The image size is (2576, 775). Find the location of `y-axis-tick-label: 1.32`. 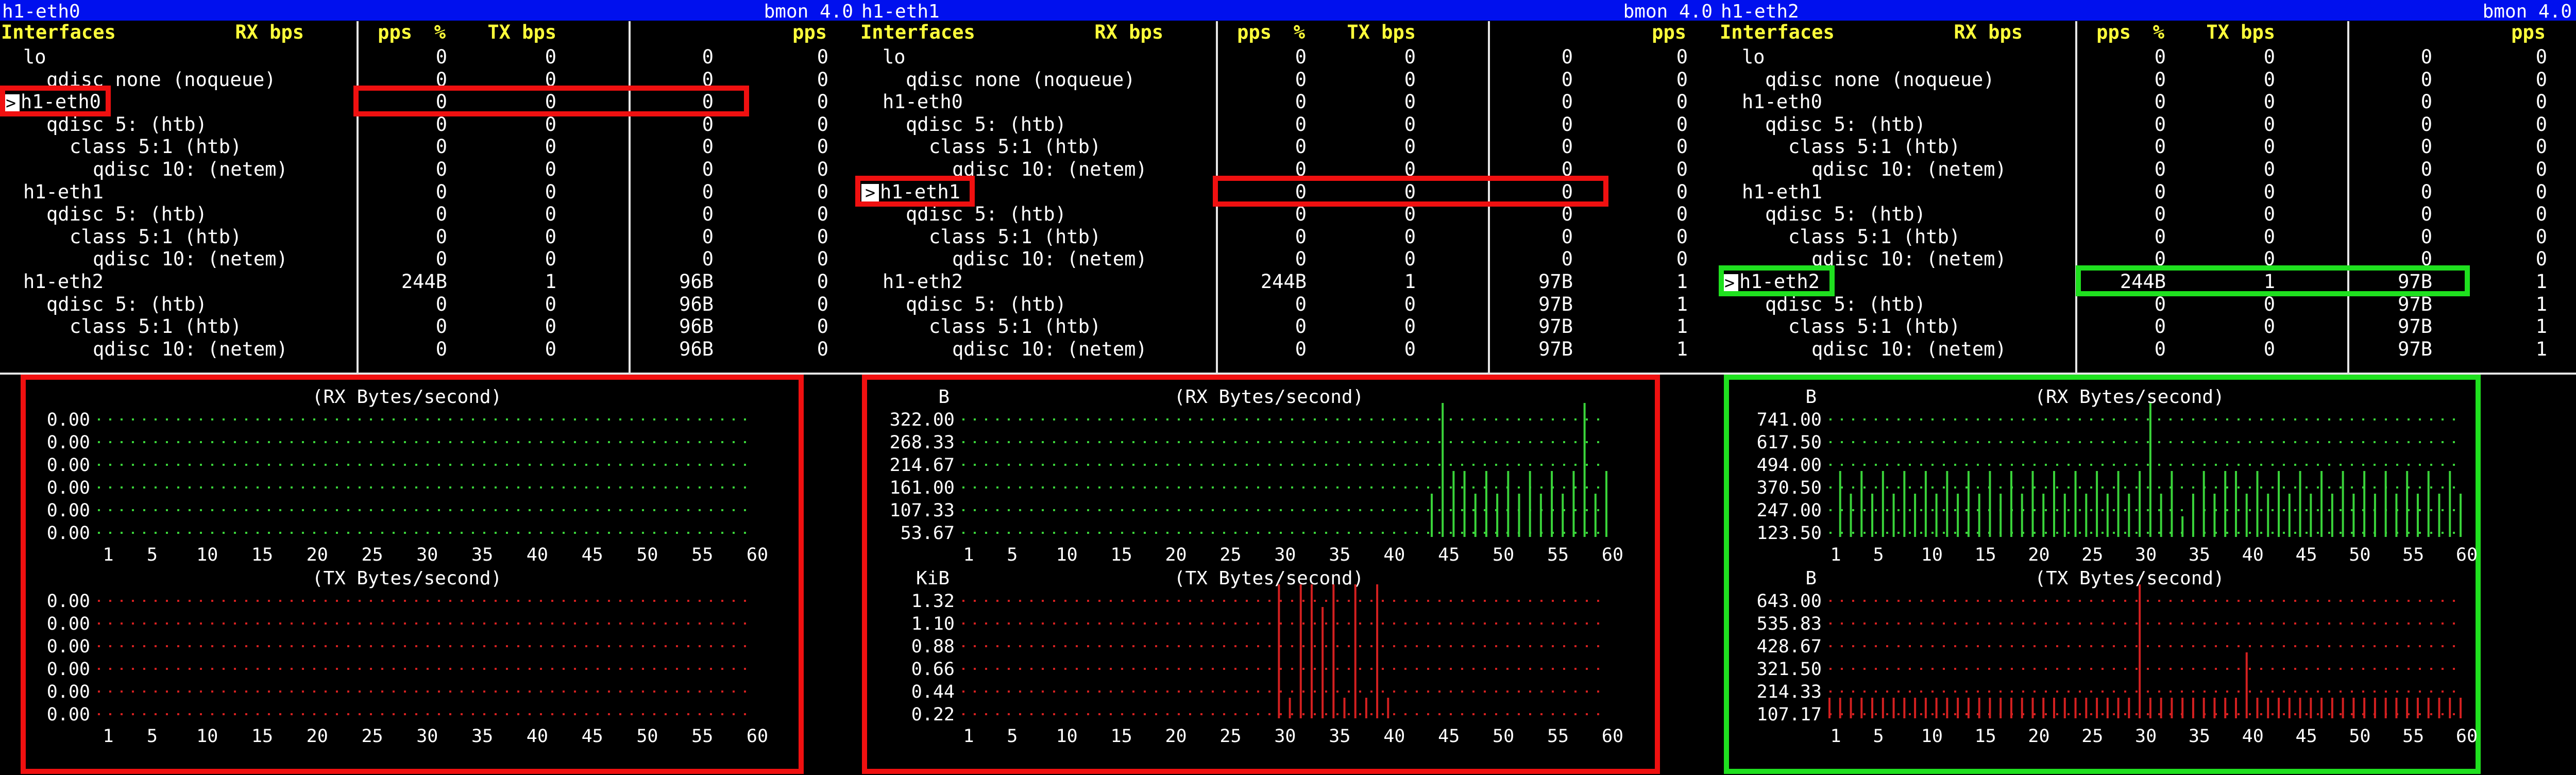

y-axis-tick-label: 1.32 is located at coordinates (933, 601).